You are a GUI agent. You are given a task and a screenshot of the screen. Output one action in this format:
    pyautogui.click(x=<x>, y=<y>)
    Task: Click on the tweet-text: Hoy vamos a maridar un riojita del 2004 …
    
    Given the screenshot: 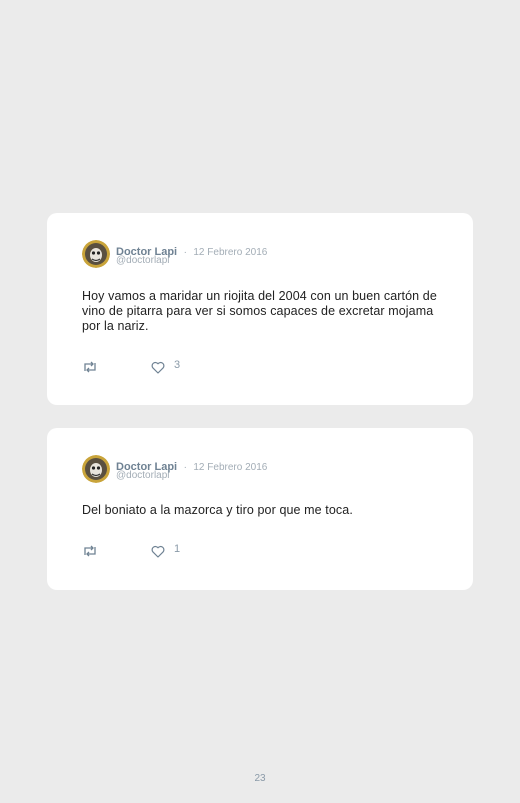 What is the action you would take?
    pyautogui.click(x=259, y=311)
    